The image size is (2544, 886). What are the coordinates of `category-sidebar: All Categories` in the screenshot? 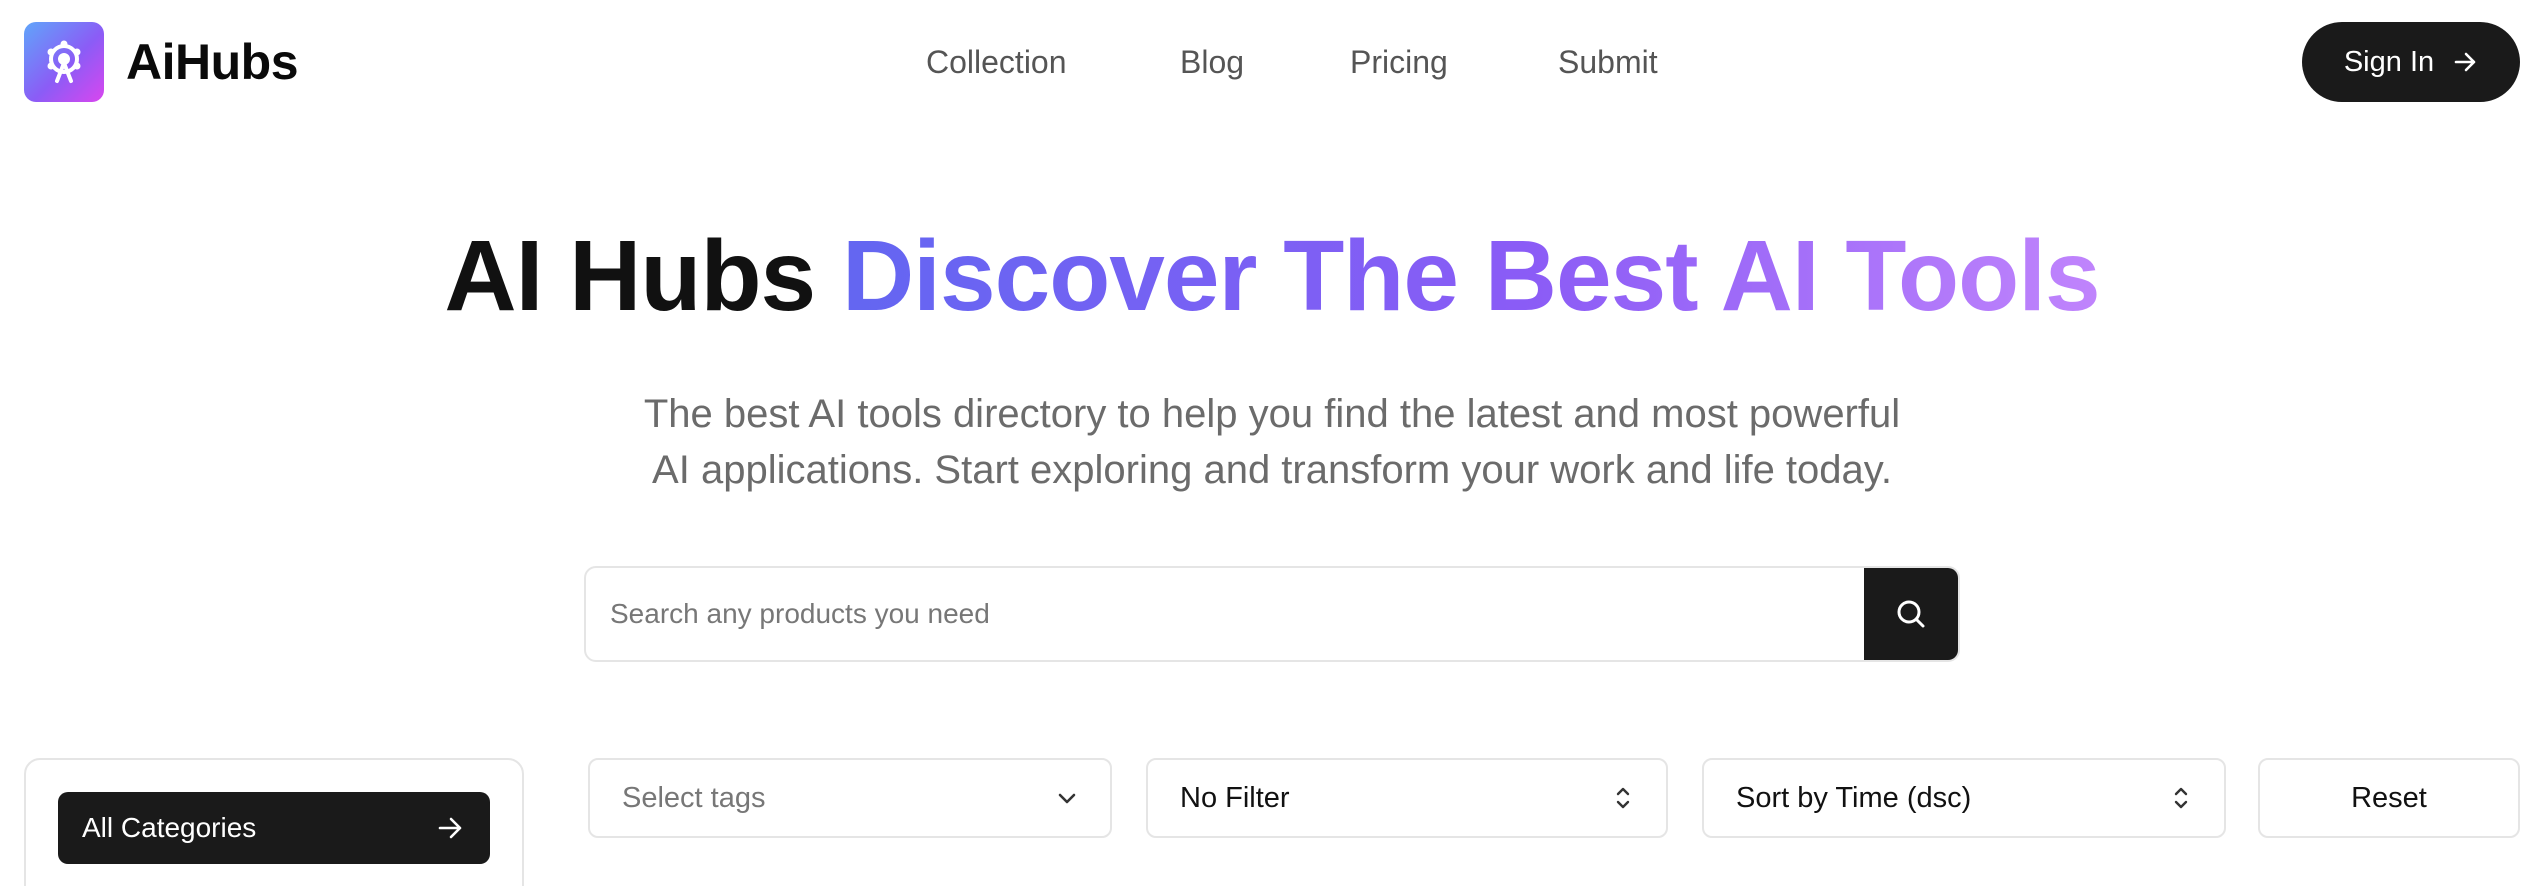 It's located at (274, 822).